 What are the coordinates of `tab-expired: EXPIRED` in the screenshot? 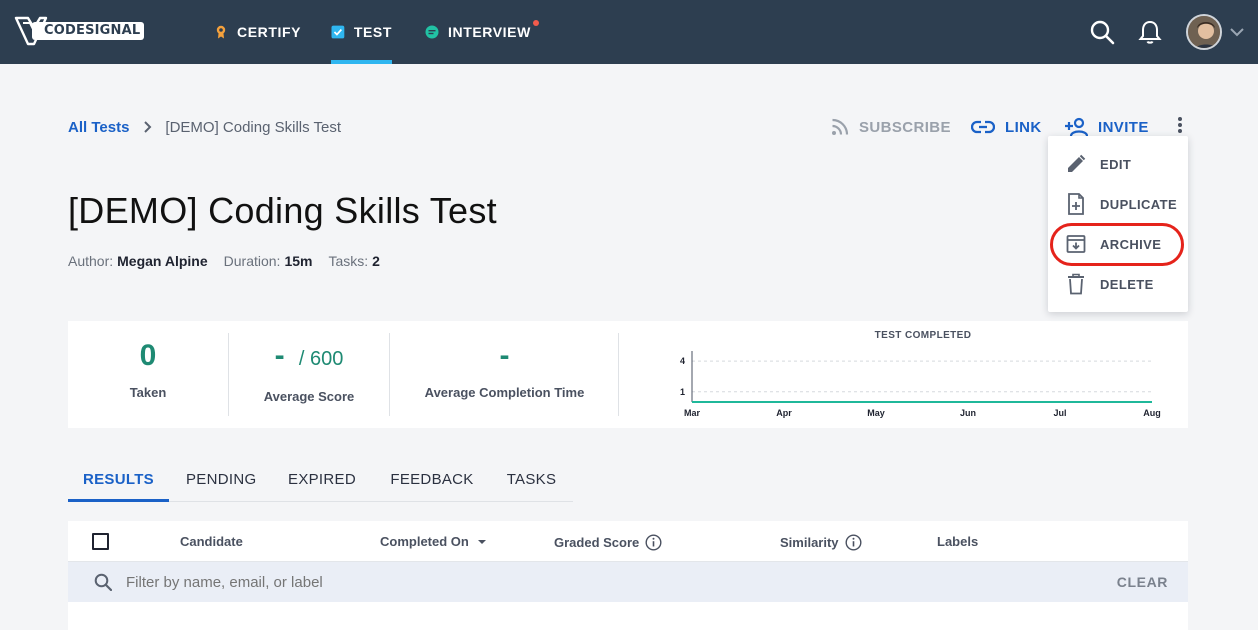 It's located at (322, 482).